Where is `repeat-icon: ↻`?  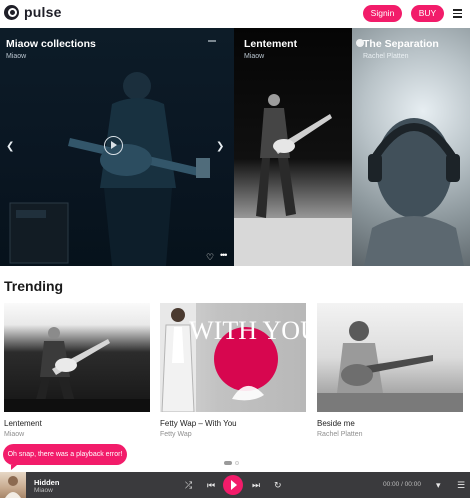
repeat-icon: ↻ is located at coordinates (278, 485).